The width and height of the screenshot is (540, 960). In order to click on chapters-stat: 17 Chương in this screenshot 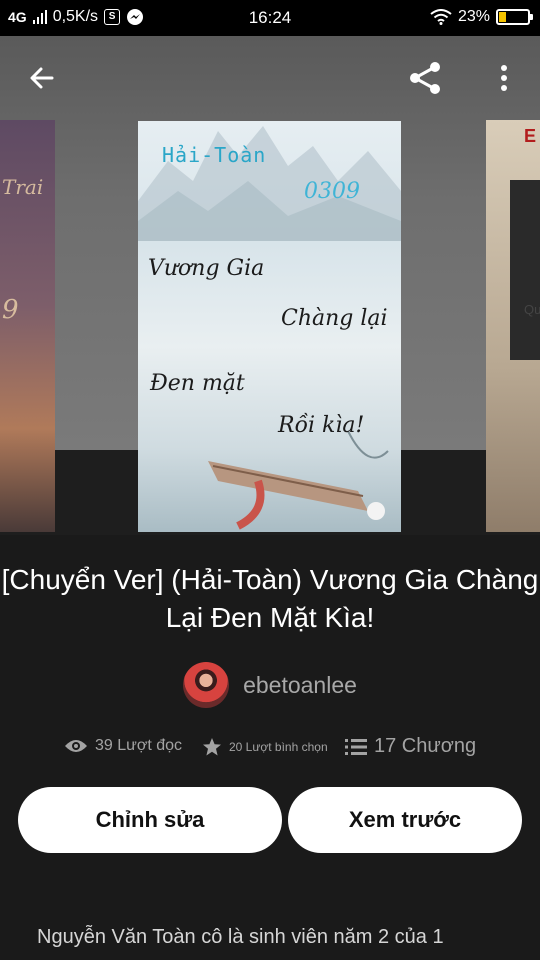, I will do `click(410, 746)`.